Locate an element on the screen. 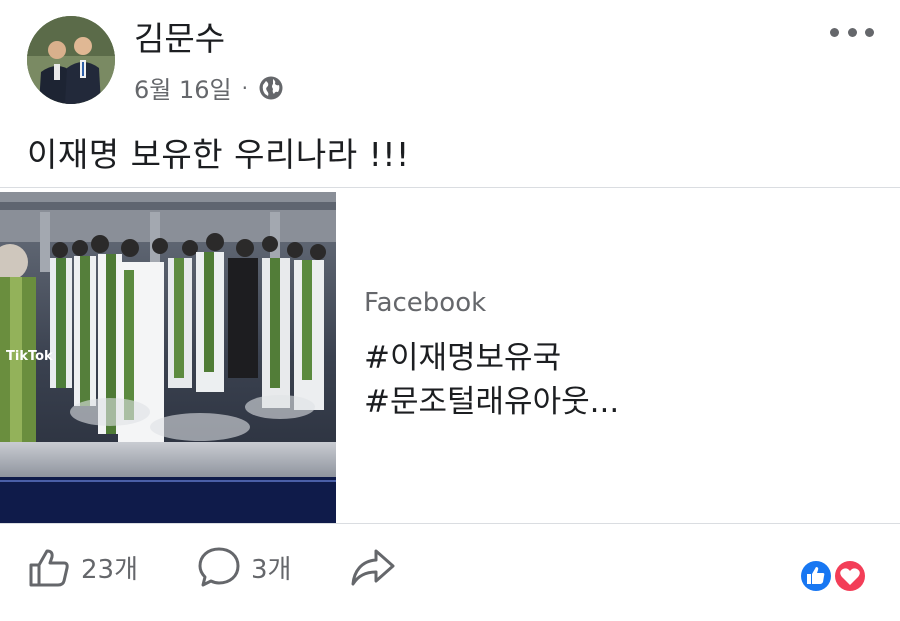  like-button: 23개 is located at coordinates (82, 567).